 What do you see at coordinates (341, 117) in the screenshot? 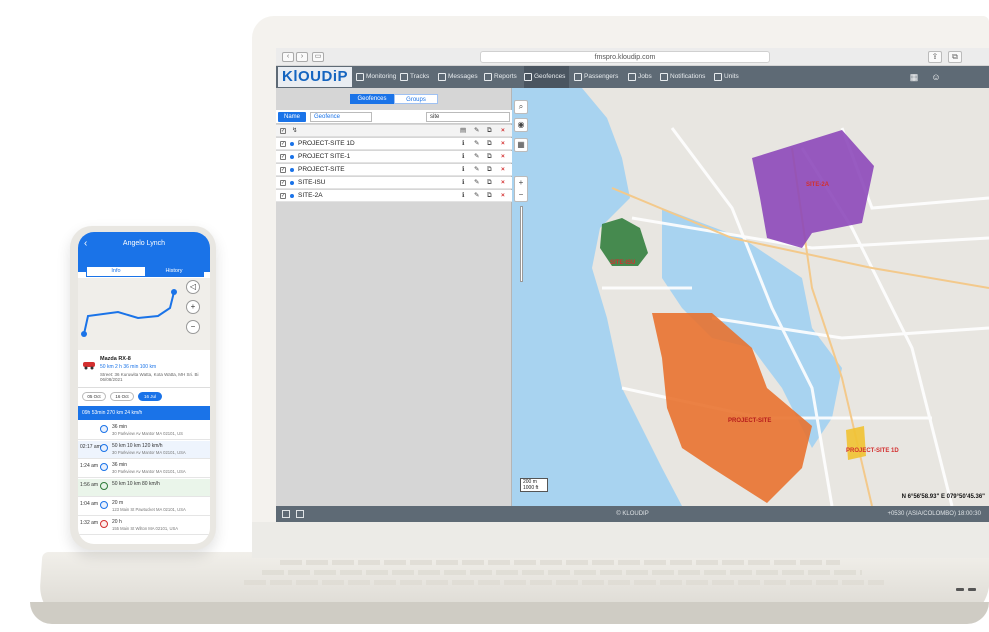
I see `filter-select: Geofence` at bounding box center [341, 117].